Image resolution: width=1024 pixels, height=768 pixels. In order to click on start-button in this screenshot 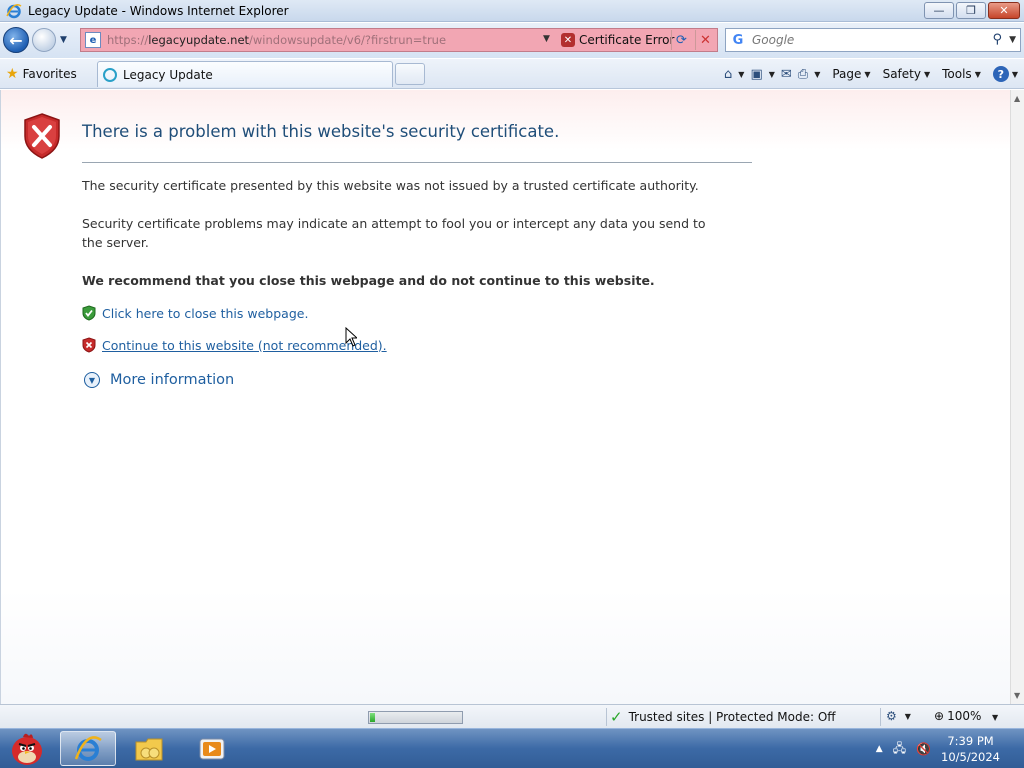, I will do `click(27, 749)`.